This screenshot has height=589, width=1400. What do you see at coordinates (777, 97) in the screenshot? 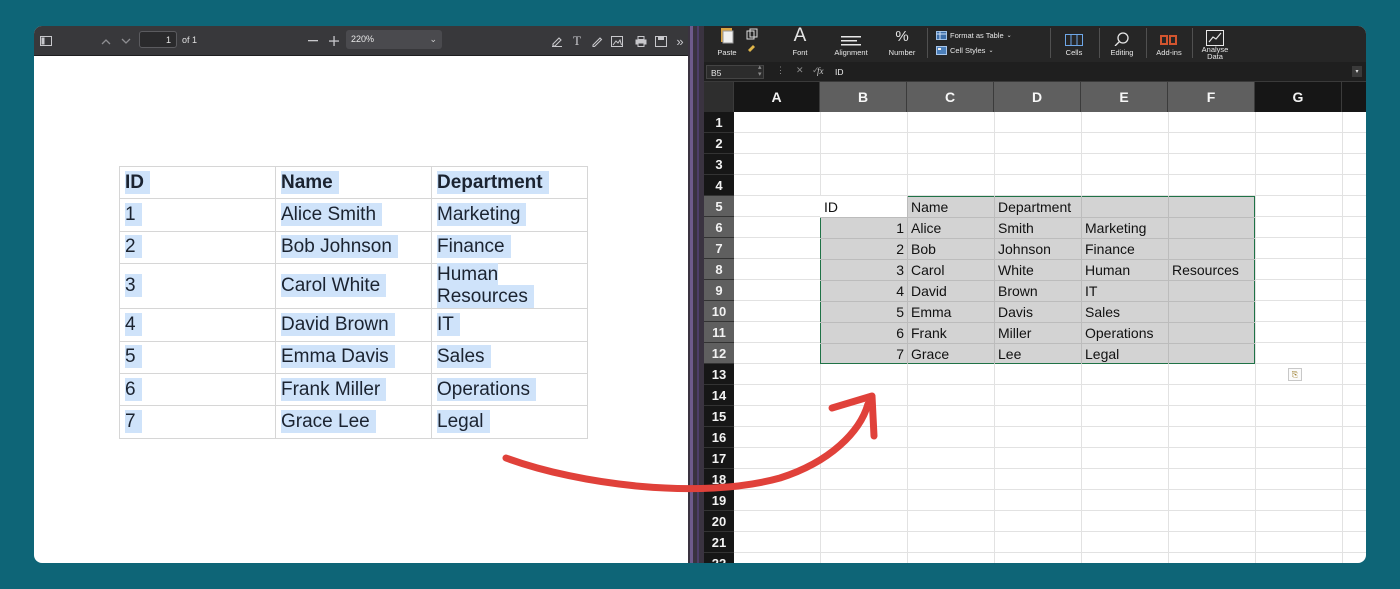
I see `column-header-a: A` at bounding box center [777, 97].